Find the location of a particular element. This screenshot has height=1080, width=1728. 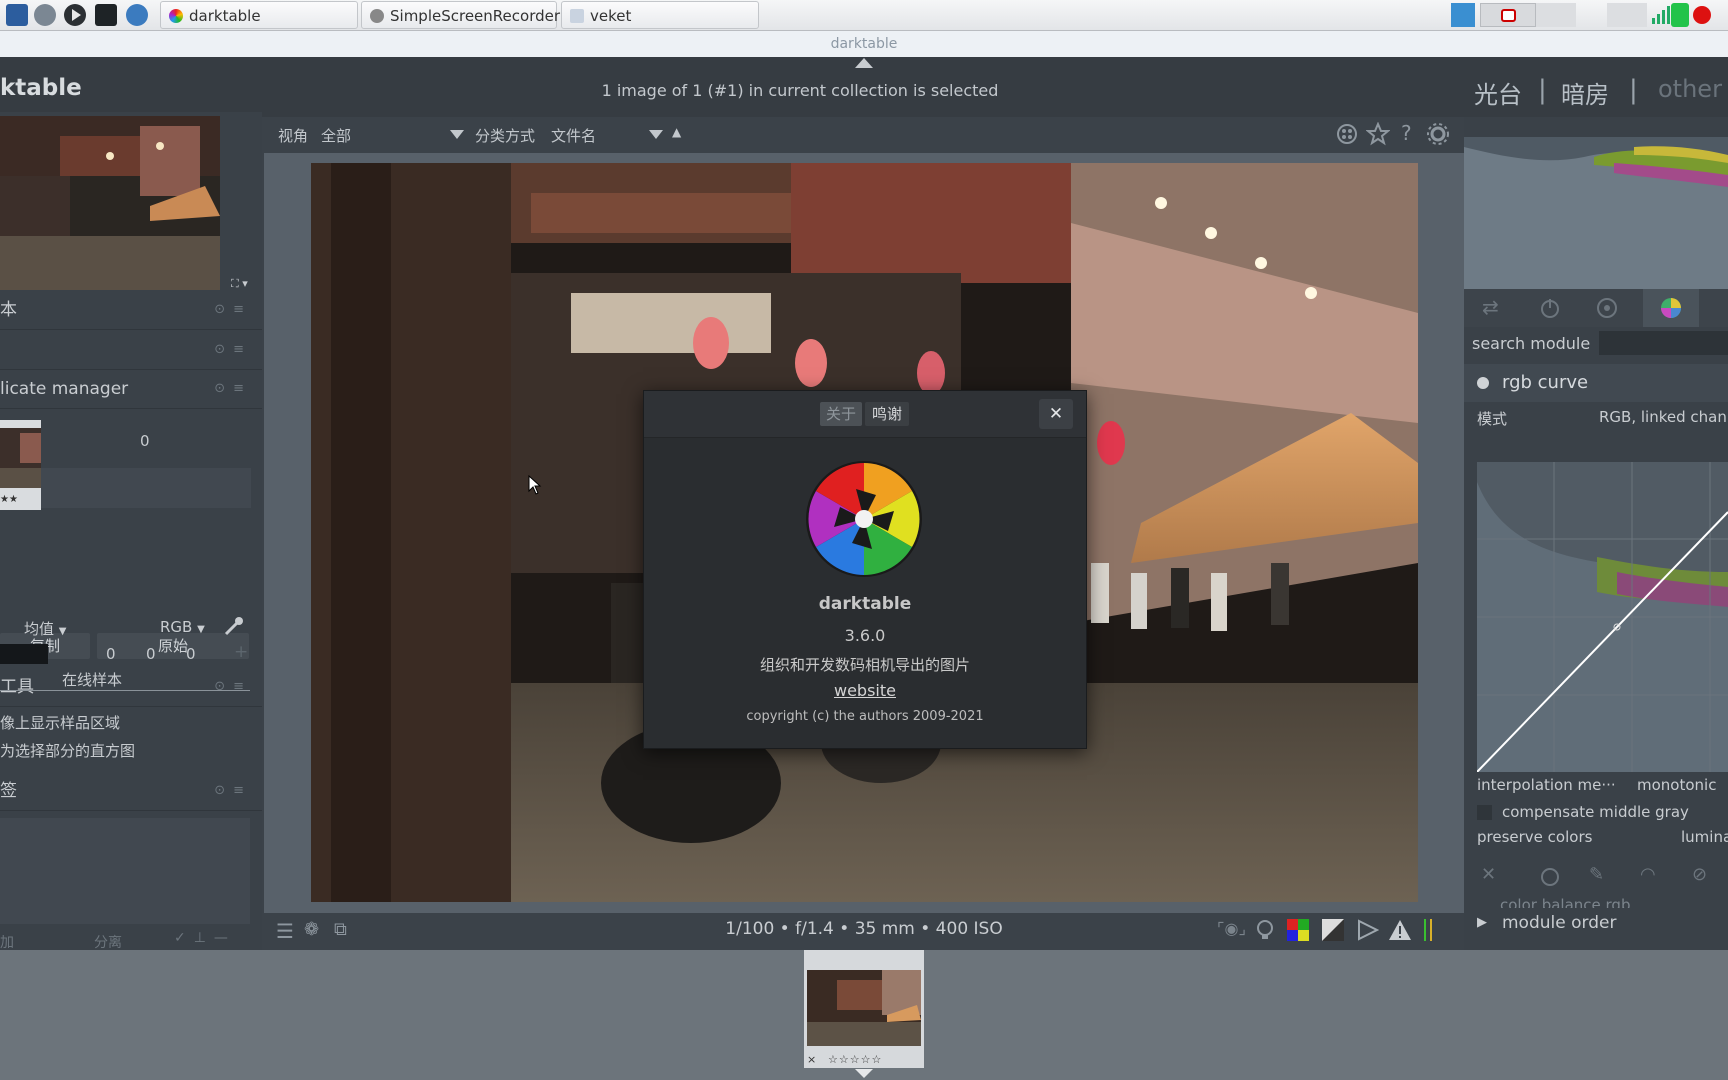

tag-toggle-icons: ✓⊥— is located at coordinates (205, 938).